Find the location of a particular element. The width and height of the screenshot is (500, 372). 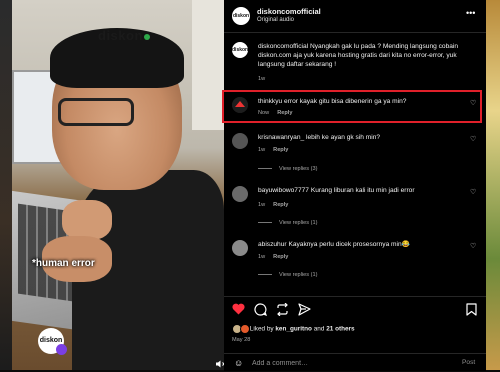

more-options-icon: ••• is located at coordinates (470, 13).